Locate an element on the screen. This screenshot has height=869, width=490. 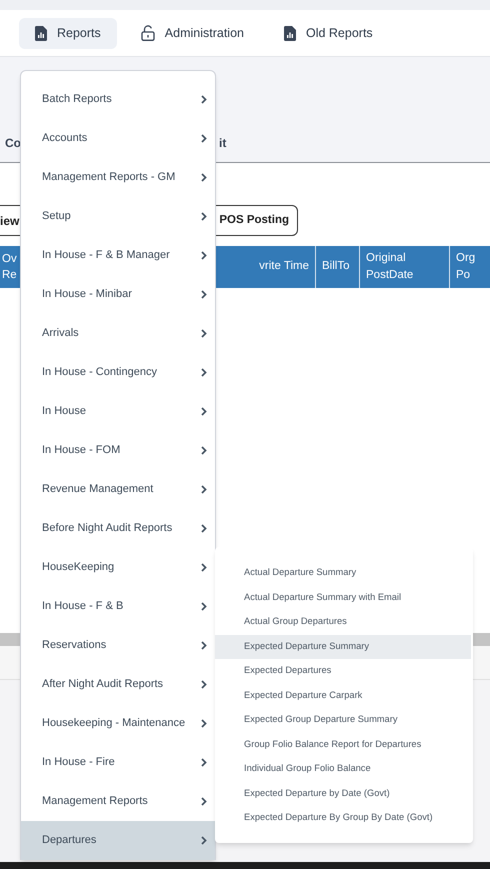
submenu-item: Expected Departure By Group By Date (Govt) is located at coordinates (344, 818).